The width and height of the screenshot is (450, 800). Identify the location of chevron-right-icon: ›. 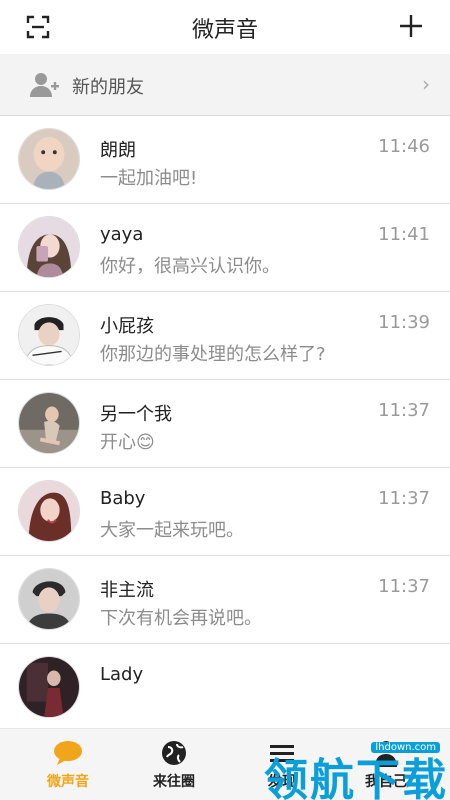
(426, 84).